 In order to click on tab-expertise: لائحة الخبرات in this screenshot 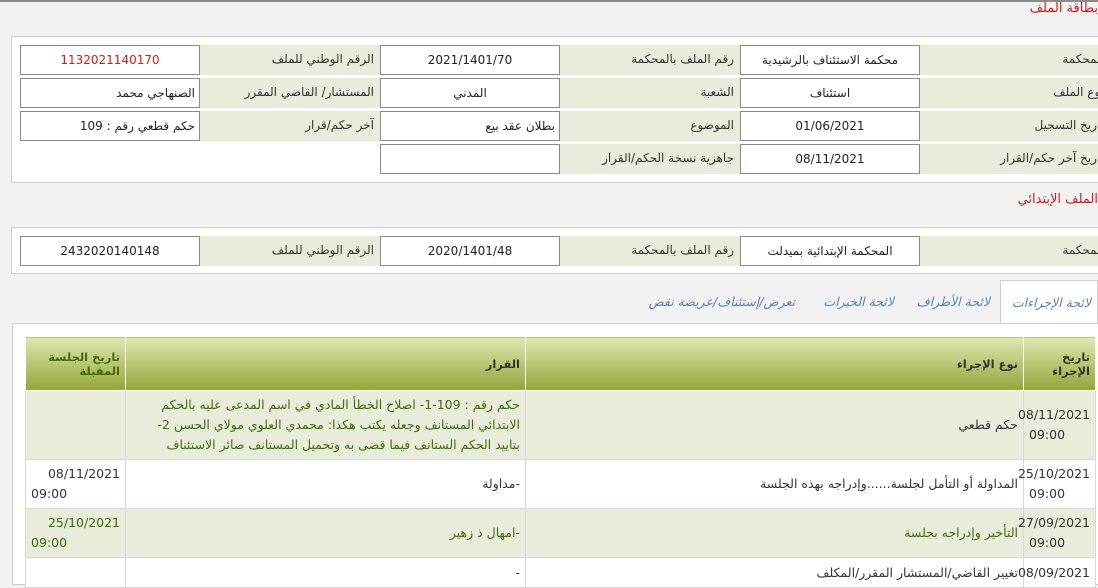, I will do `click(853, 302)`.